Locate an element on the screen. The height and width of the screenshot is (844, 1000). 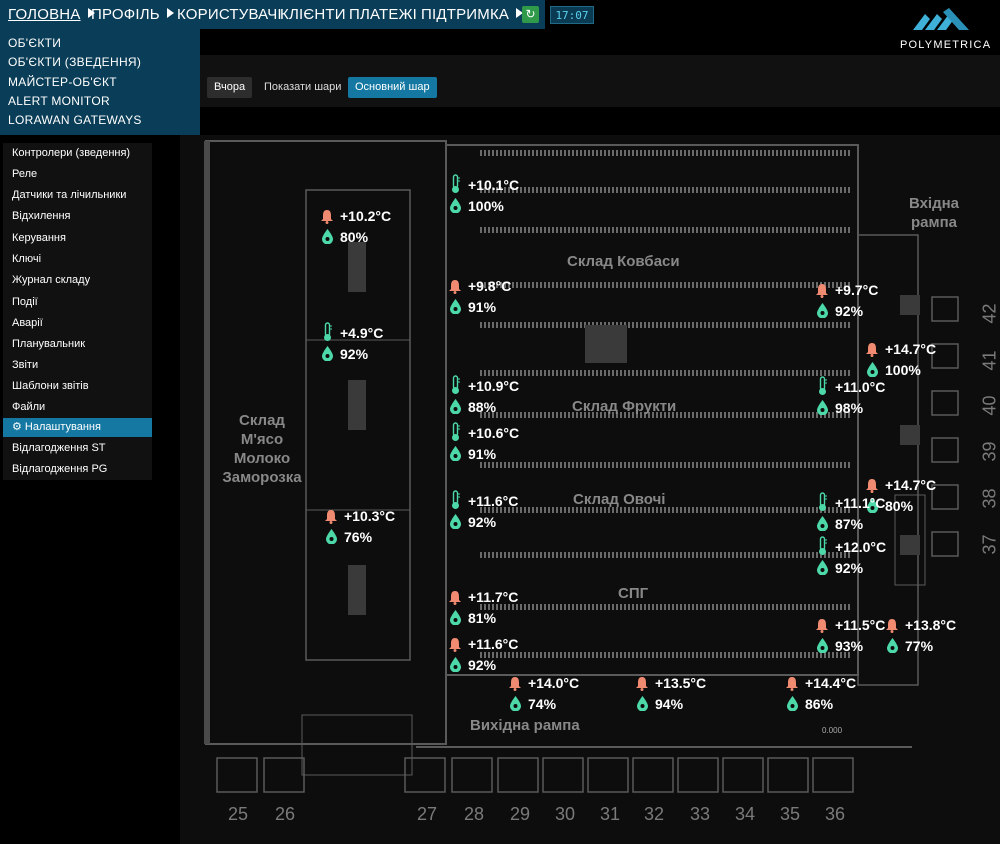
sidebar-item: Відхилення is located at coordinates (77, 216).